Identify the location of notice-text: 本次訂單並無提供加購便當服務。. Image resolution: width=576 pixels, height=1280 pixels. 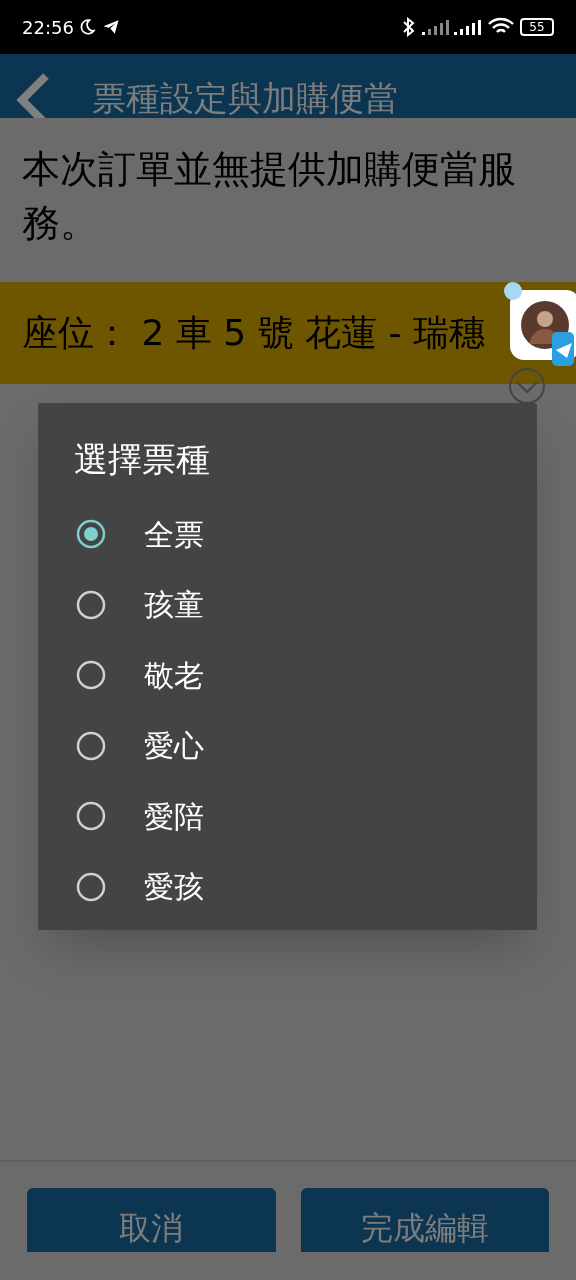
(269, 196).